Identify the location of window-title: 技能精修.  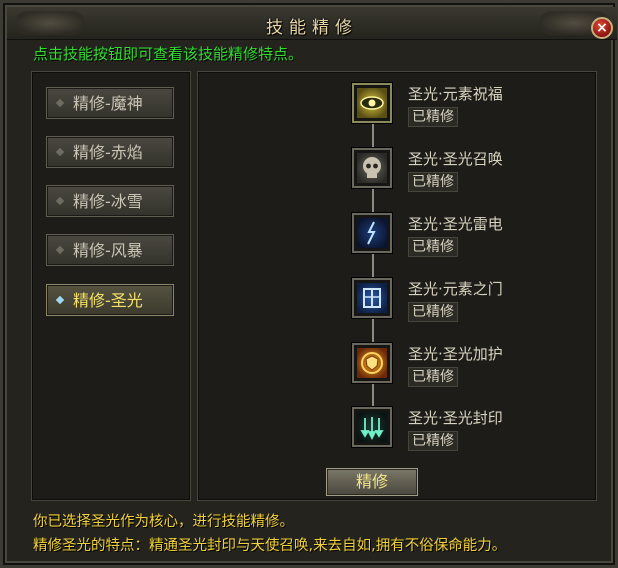
(312, 28).